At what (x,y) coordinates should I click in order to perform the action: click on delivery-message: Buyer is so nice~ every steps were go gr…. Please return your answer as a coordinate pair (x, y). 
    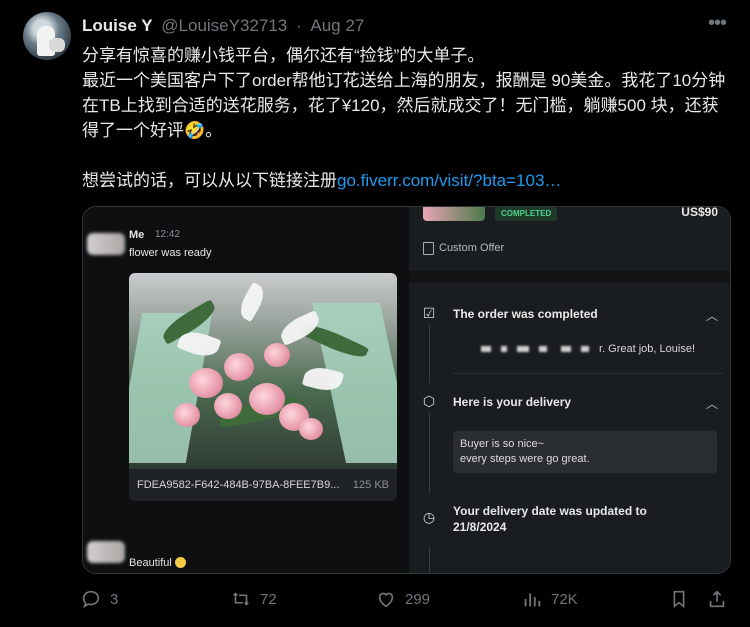
    Looking at the image, I should click on (585, 452).